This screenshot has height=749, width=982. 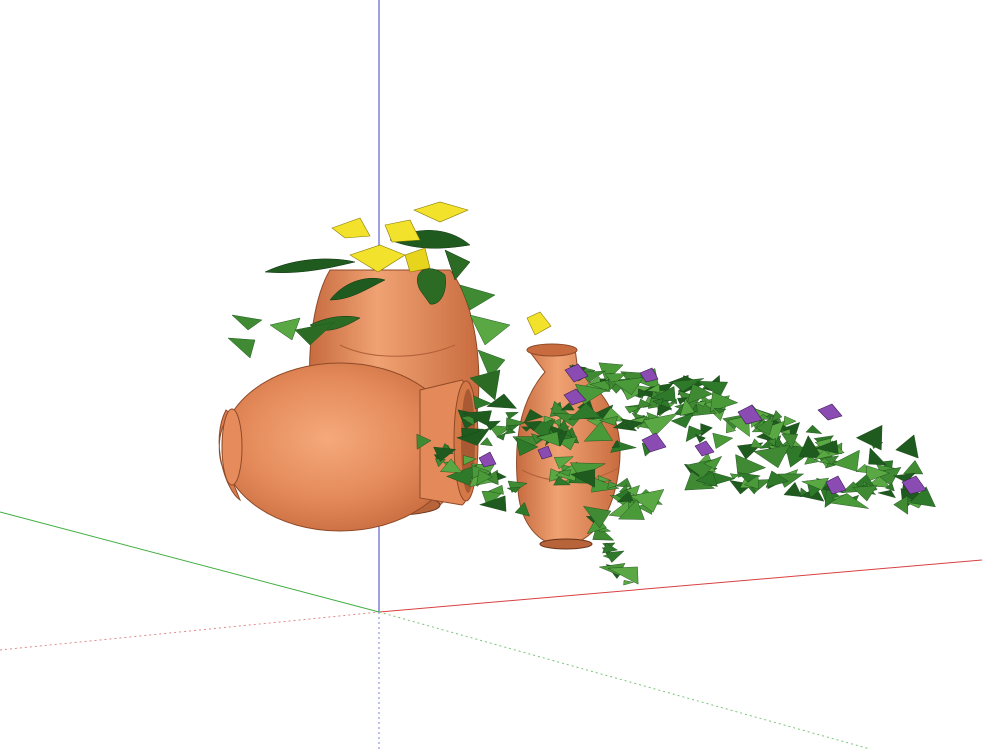 What do you see at coordinates (680, 586) in the screenshot?
I see `red-axis` at bounding box center [680, 586].